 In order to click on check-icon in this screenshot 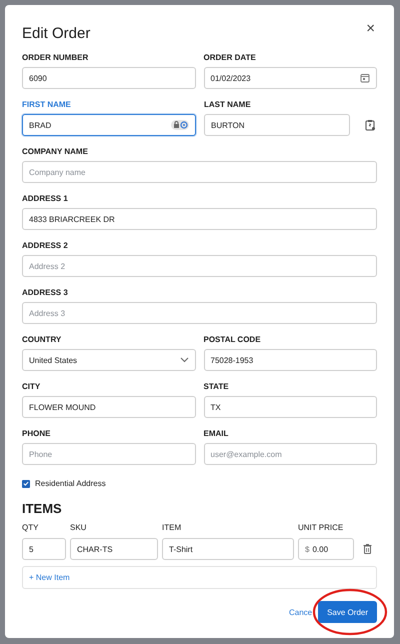, I will do `click(26, 483)`.